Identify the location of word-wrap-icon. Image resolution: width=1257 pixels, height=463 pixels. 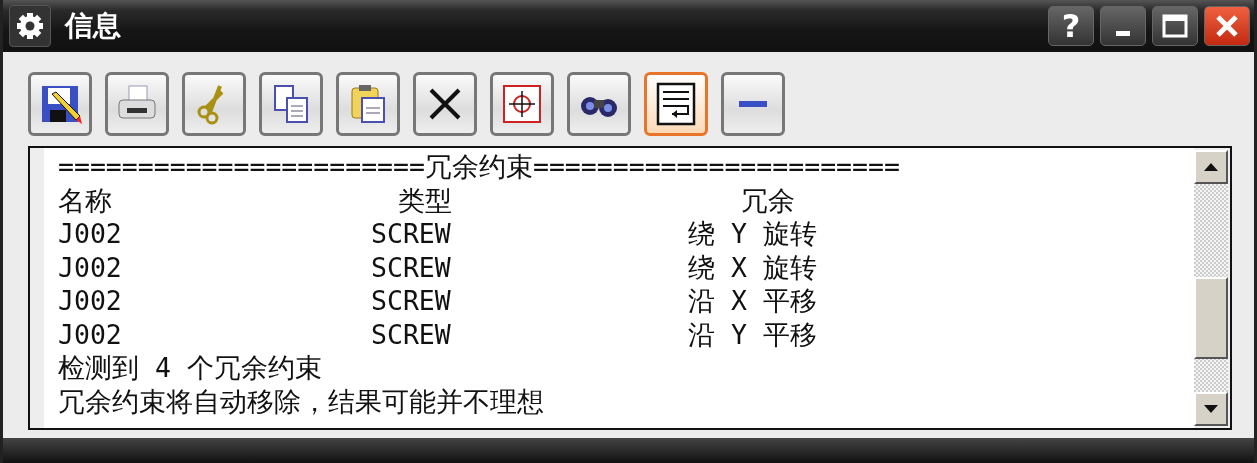
(676, 104).